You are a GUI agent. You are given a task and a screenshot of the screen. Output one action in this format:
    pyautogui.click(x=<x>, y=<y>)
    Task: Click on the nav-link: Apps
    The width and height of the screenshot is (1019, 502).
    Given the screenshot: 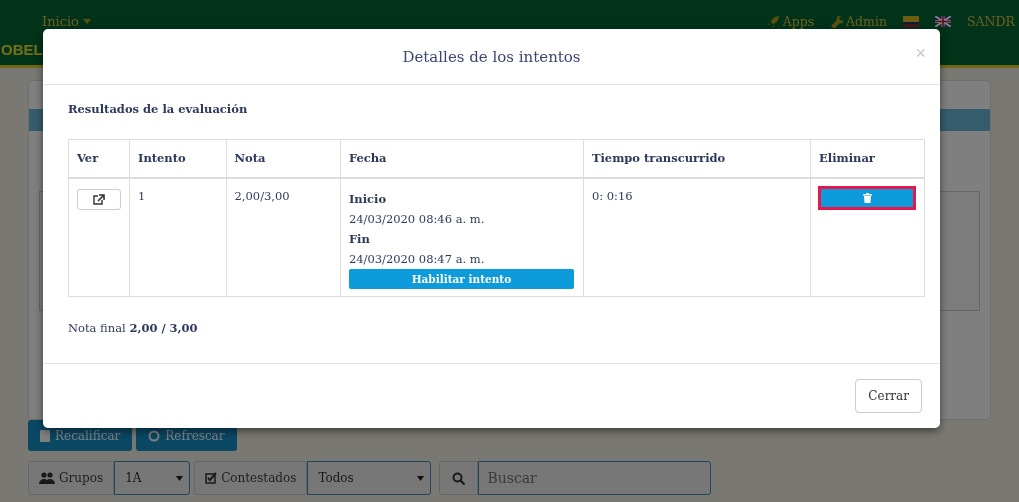 What is the action you would take?
    pyautogui.click(x=790, y=21)
    